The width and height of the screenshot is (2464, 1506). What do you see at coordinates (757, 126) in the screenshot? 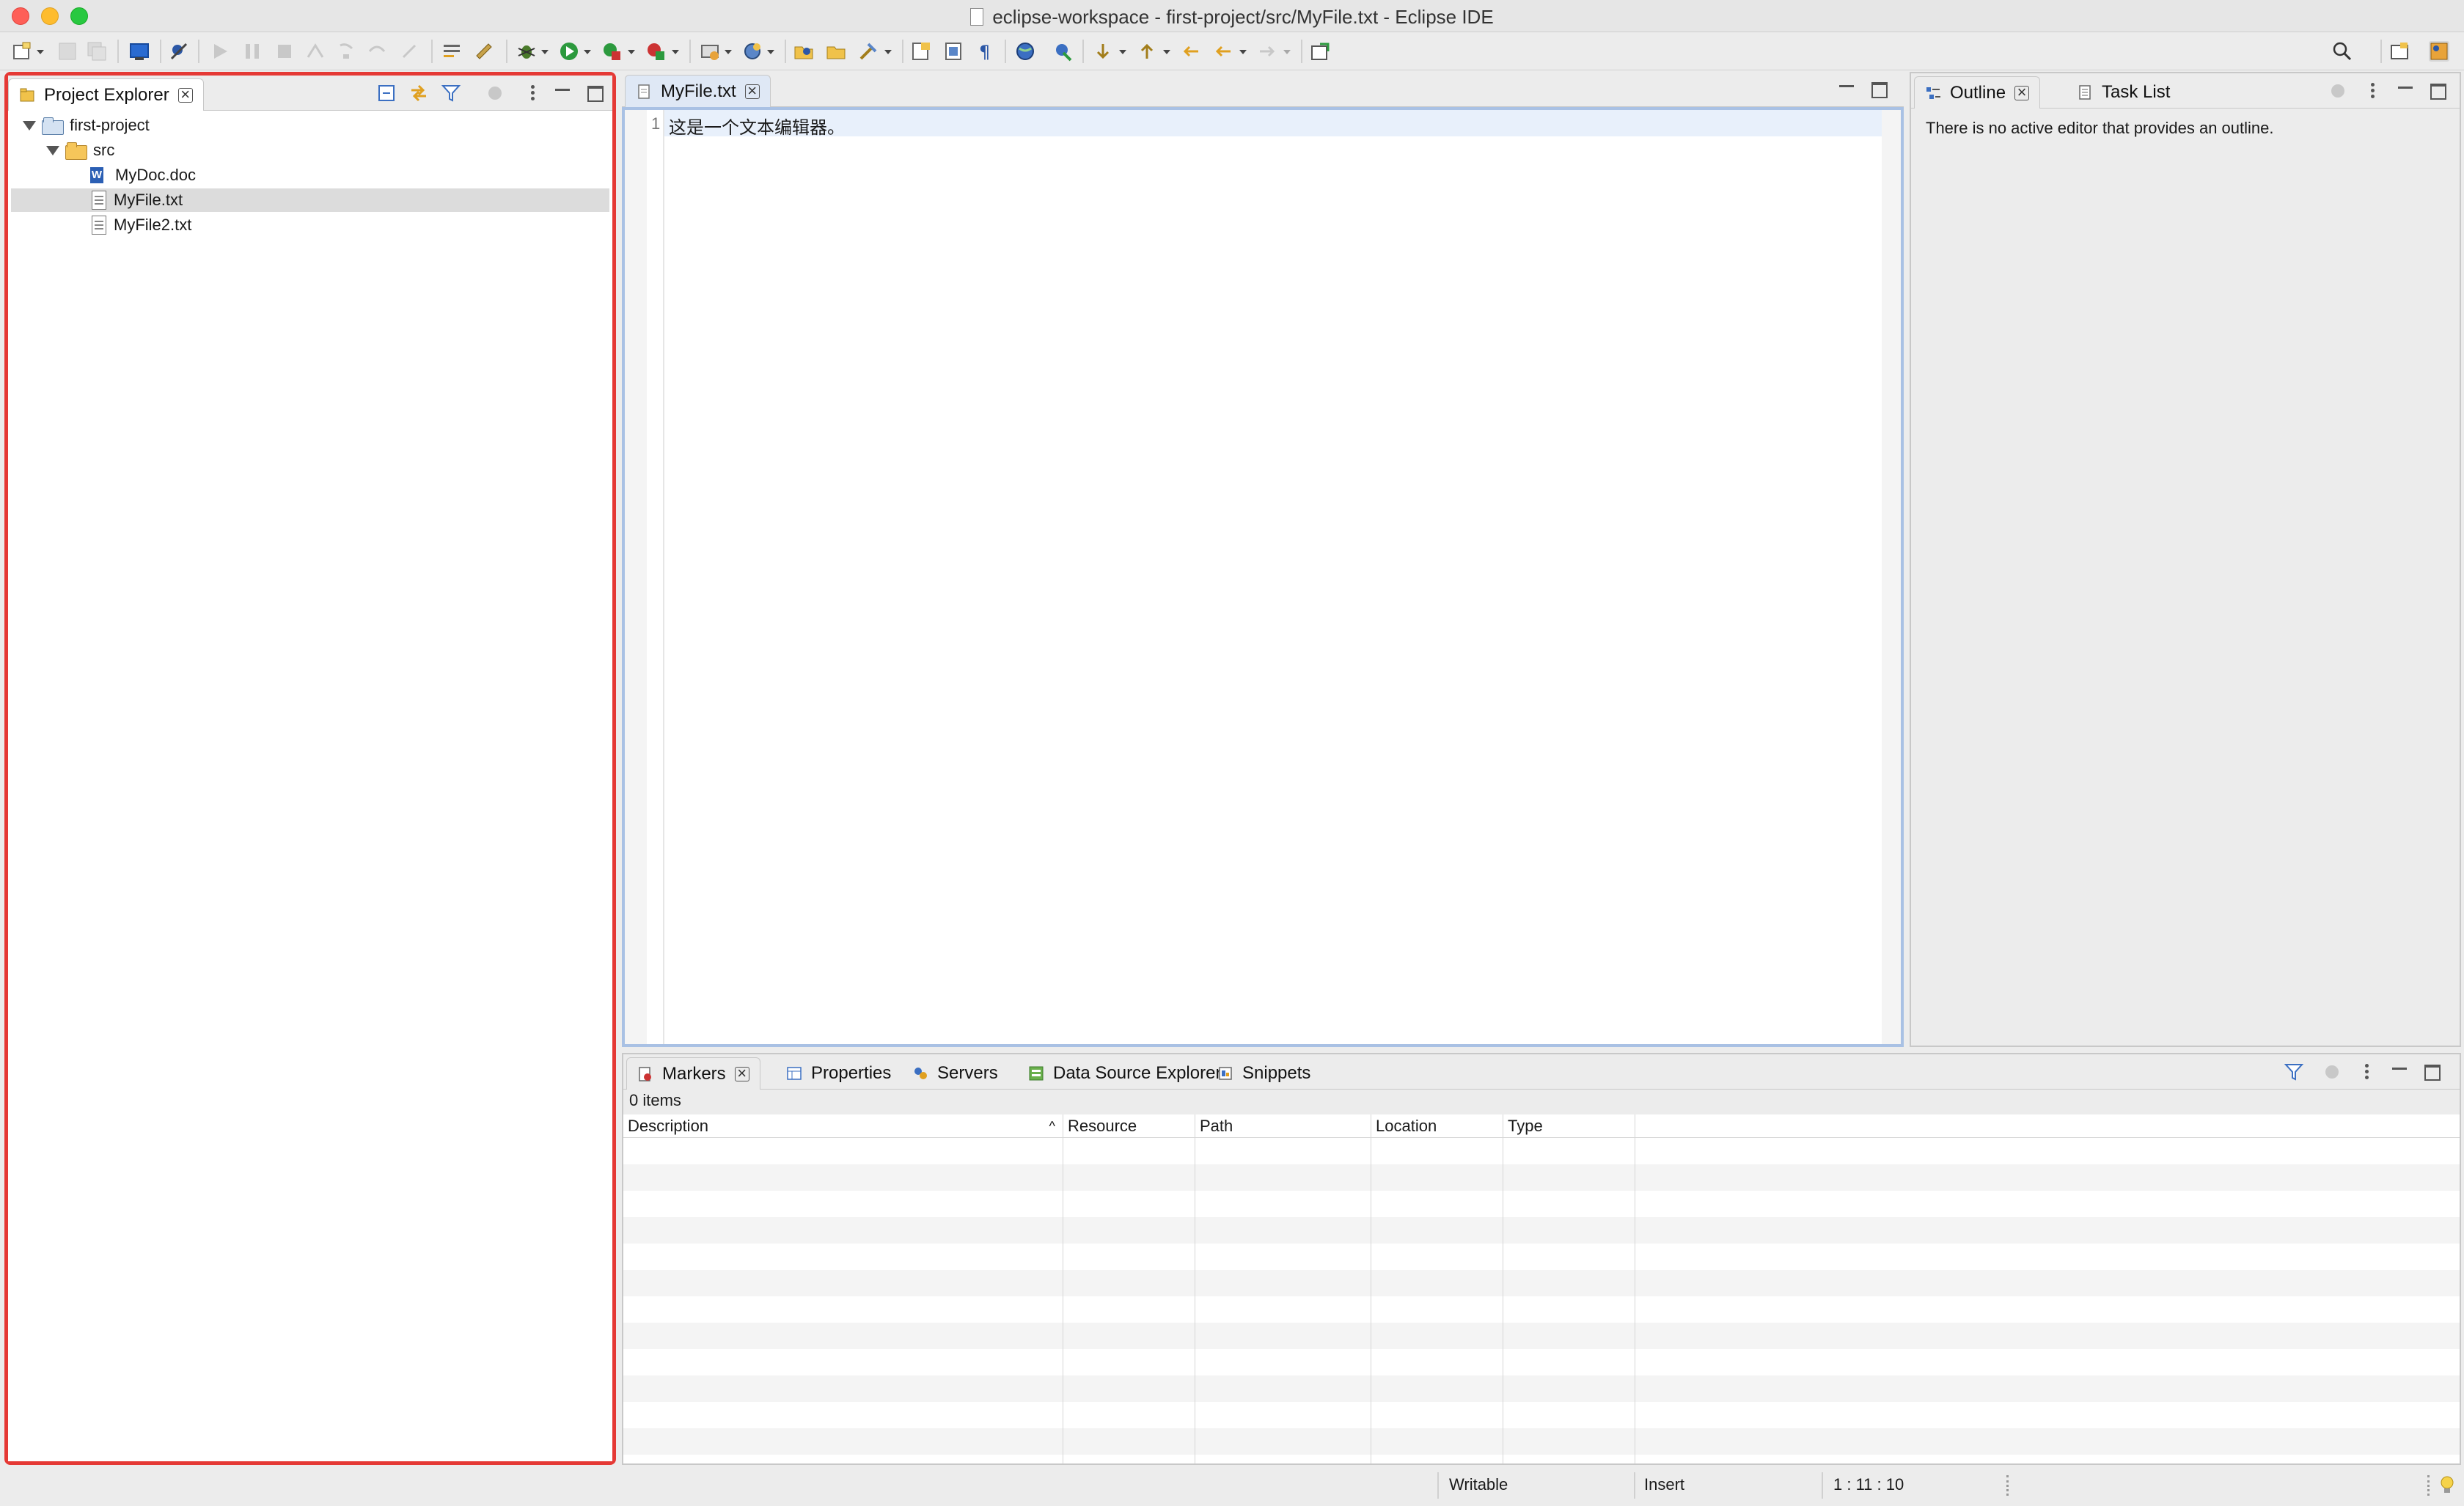
I see `editor-content: 这是一个文本编辑器。` at bounding box center [757, 126].